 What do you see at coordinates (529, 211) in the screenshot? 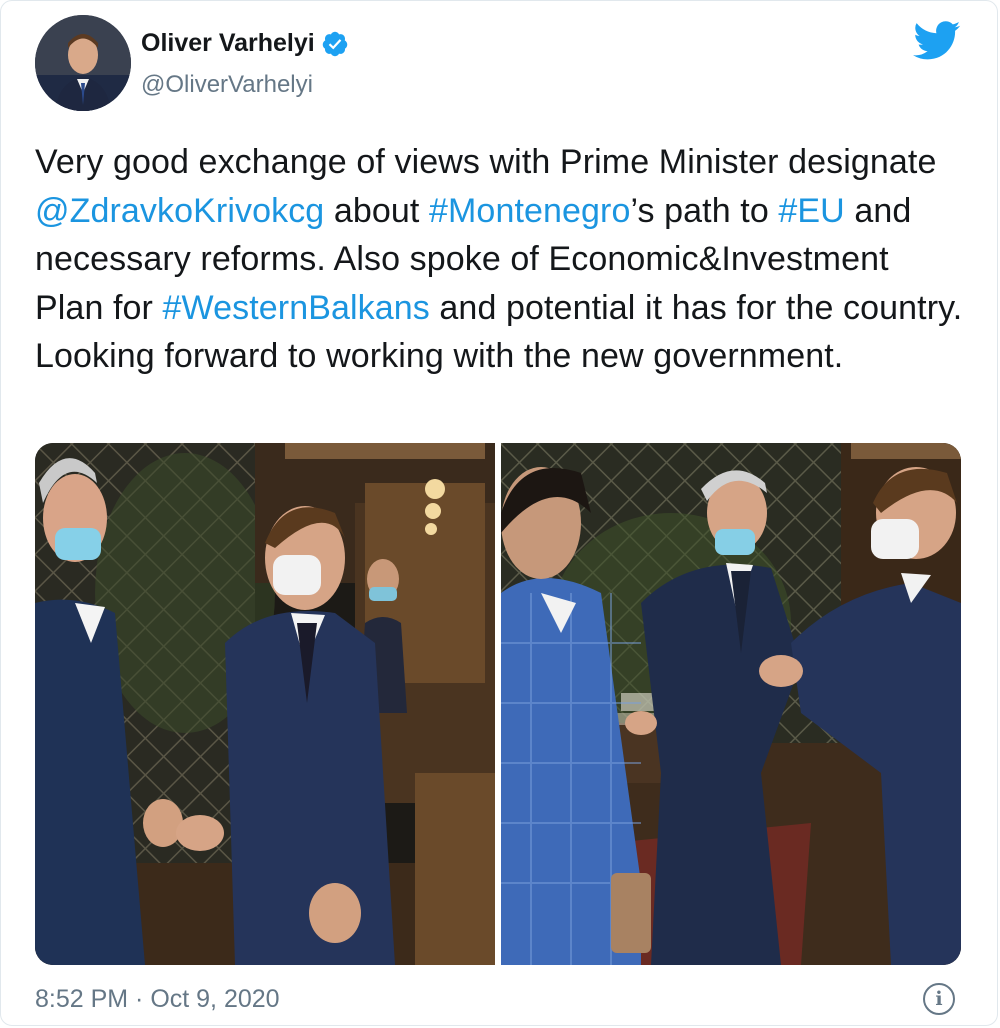
I see `hashtag-link: #Montenegro` at bounding box center [529, 211].